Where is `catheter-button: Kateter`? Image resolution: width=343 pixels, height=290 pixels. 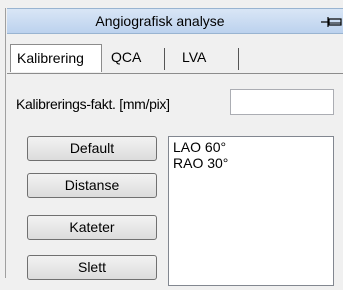 catheter-button: Kateter is located at coordinates (92, 227).